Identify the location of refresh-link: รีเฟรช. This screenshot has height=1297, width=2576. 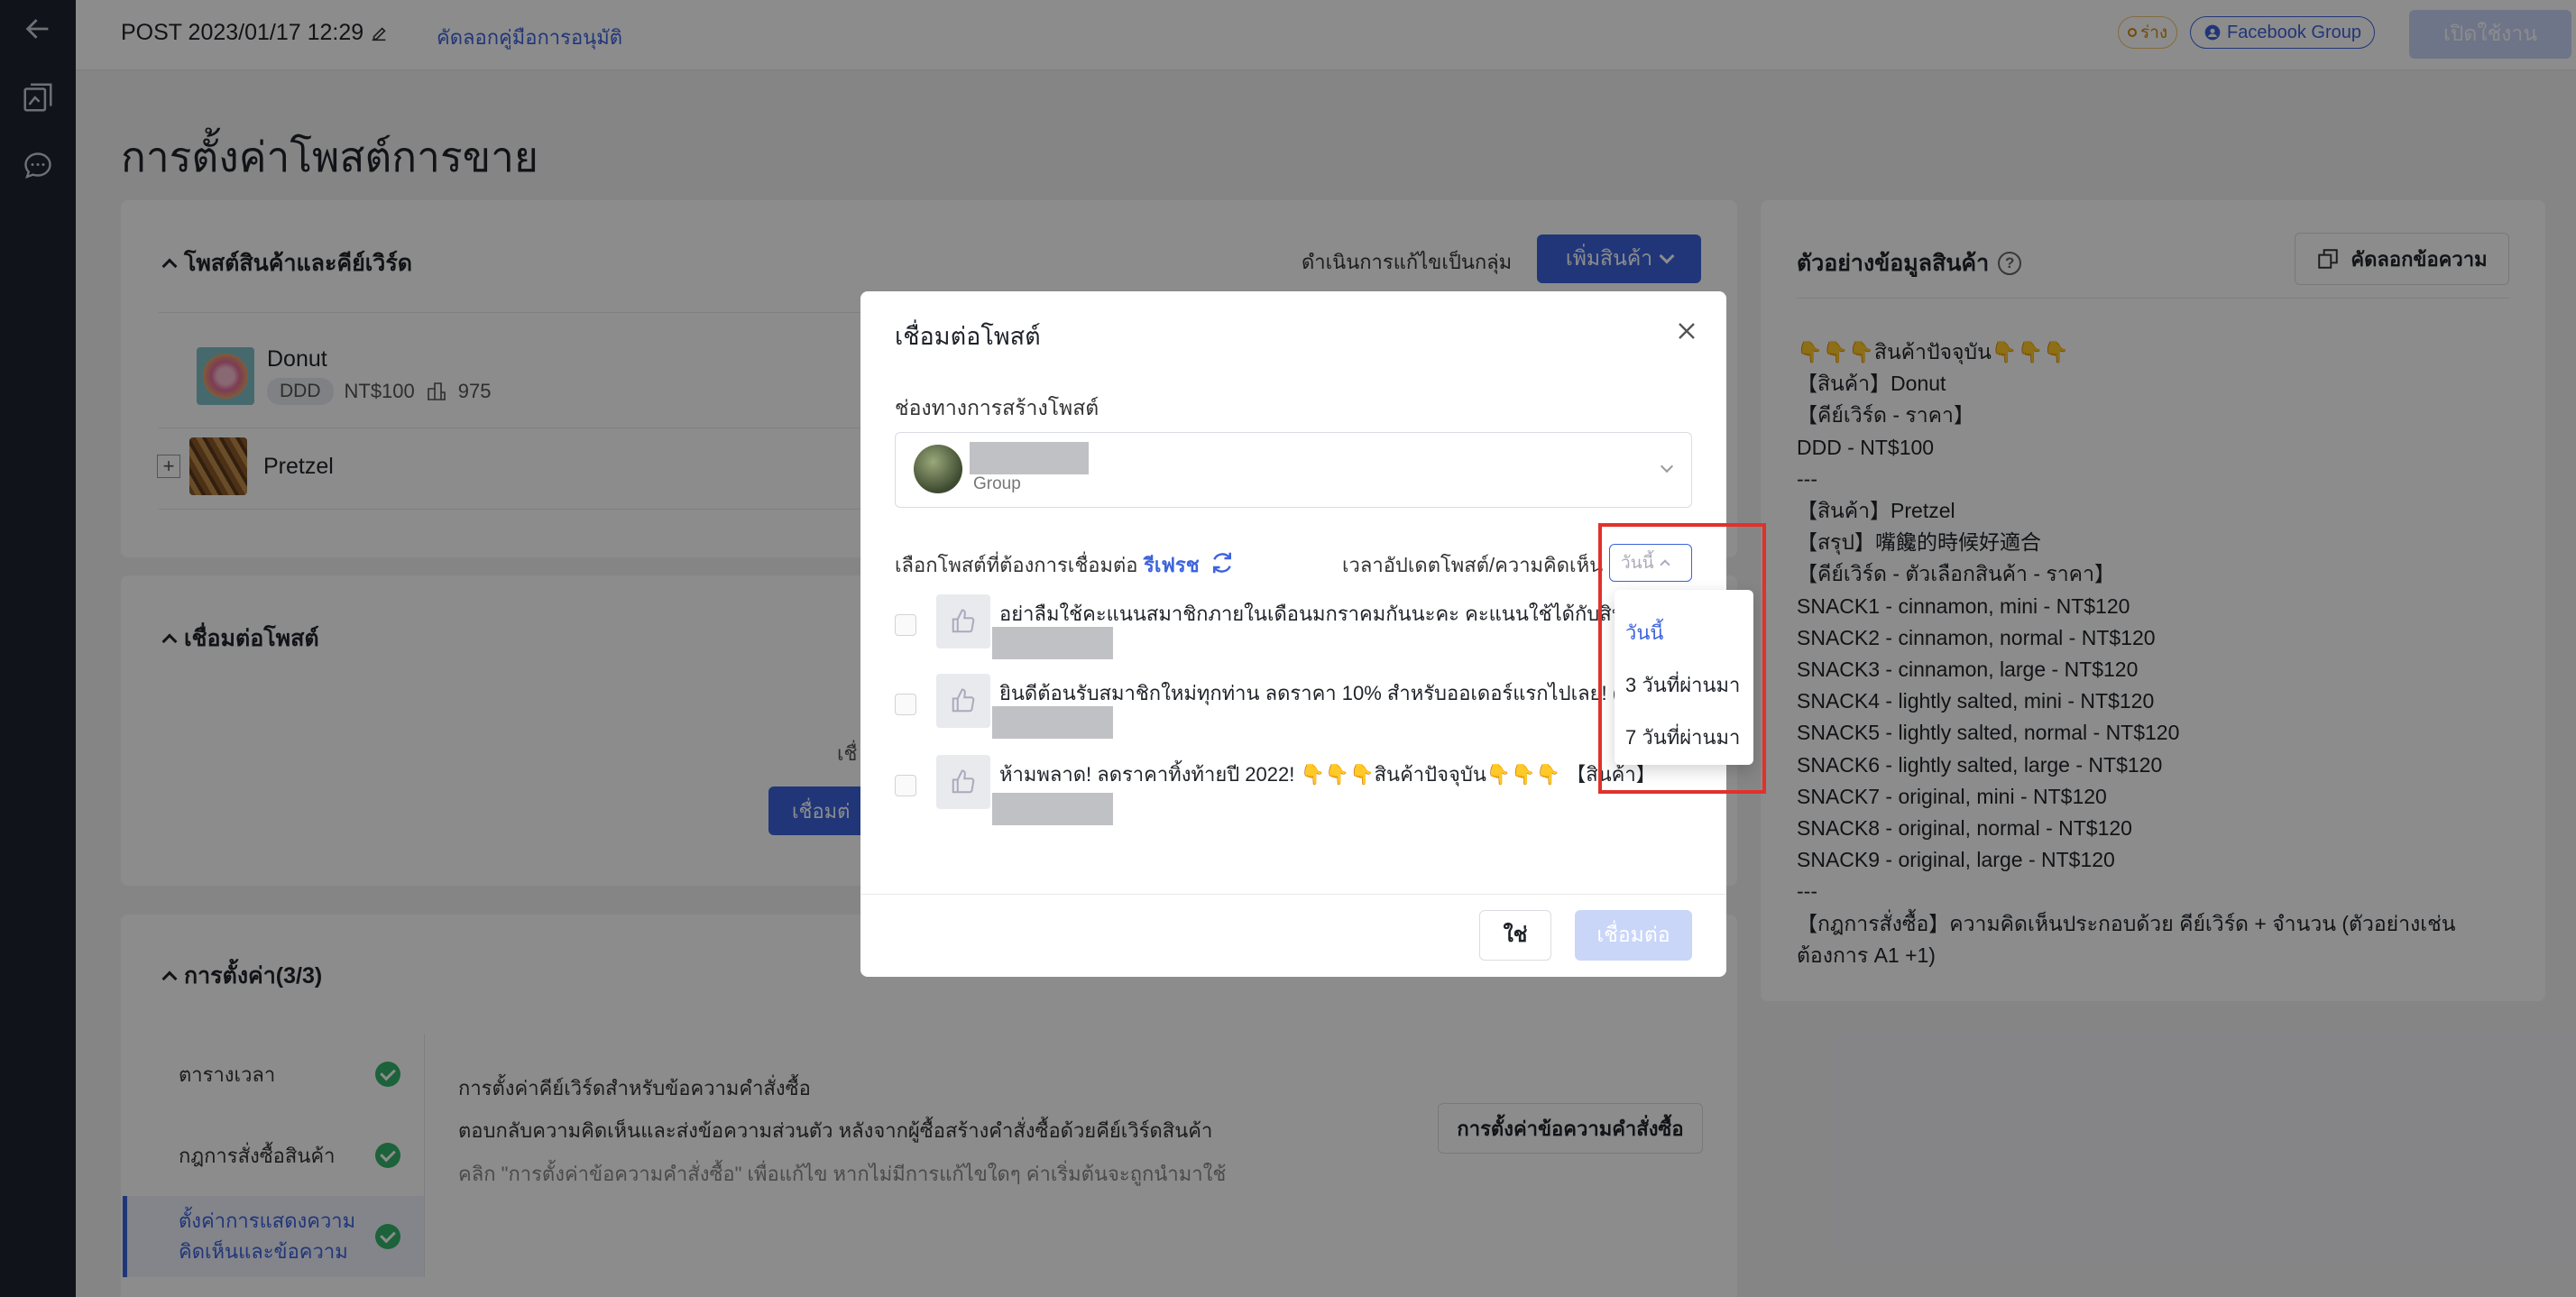
(1172, 565).